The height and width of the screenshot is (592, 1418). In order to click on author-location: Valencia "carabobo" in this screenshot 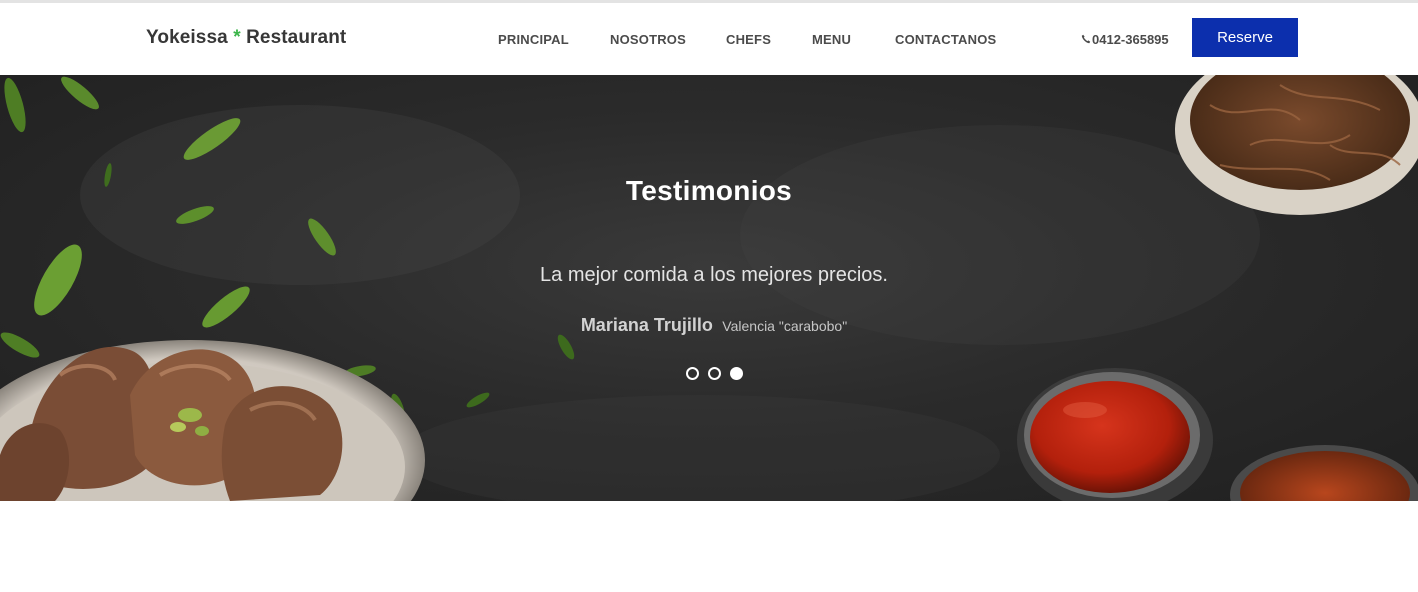, I will do `click(785, 326)`.